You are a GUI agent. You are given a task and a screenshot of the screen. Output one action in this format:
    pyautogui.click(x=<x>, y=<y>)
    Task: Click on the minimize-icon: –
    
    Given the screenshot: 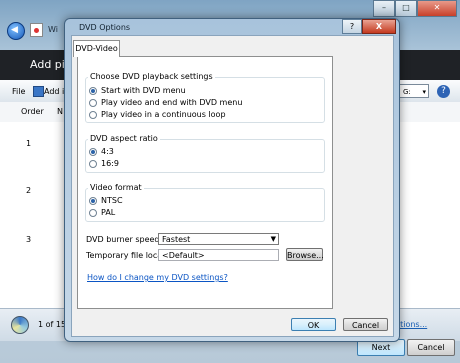 What is the action you would take?
    pyautogui.click(x=384, y=8)
    